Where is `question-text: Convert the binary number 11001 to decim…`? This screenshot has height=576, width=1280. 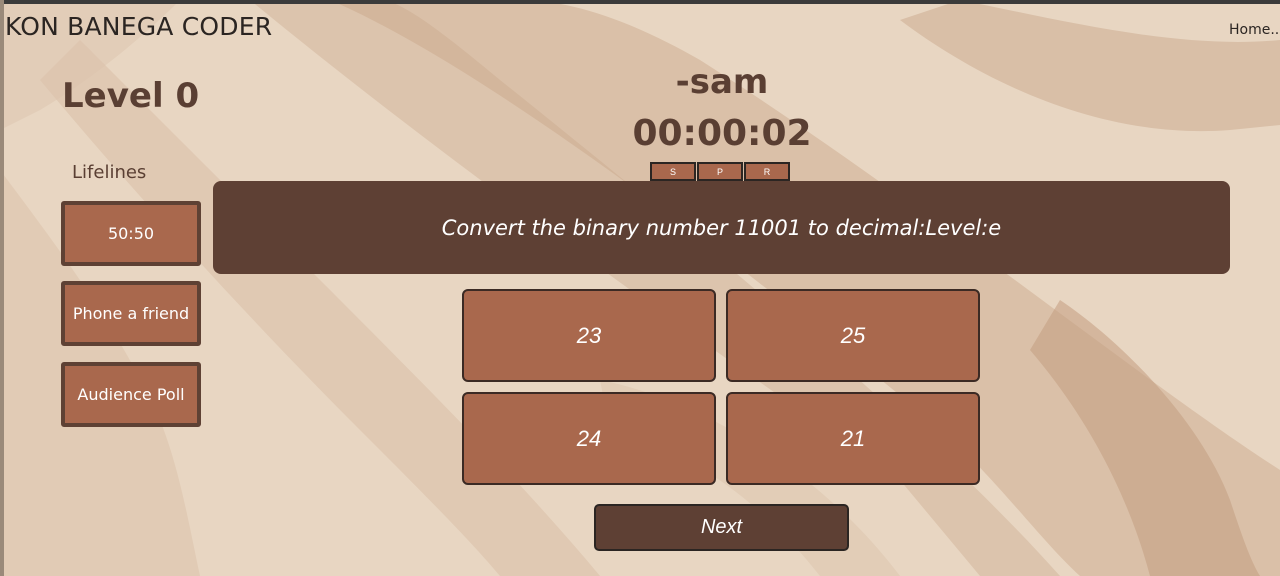 question-text: Convert the binary number 11001 to decim… is located at coordinates (721, 227).